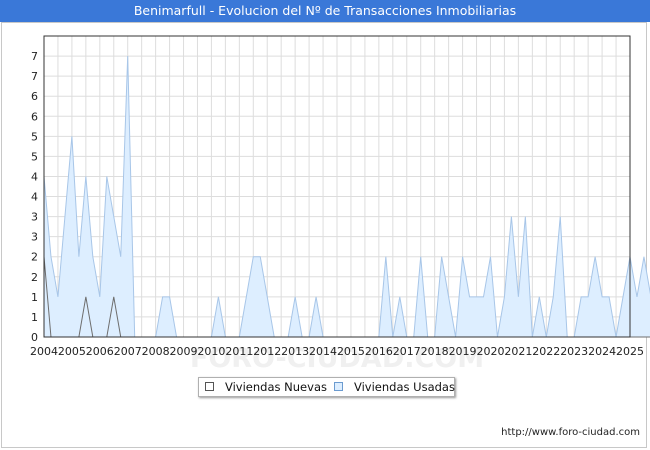  What do you see at coordinates (100, 351) in the screenshot?
I see `x-tick-label: 2006` at bounding box center [100, 351].